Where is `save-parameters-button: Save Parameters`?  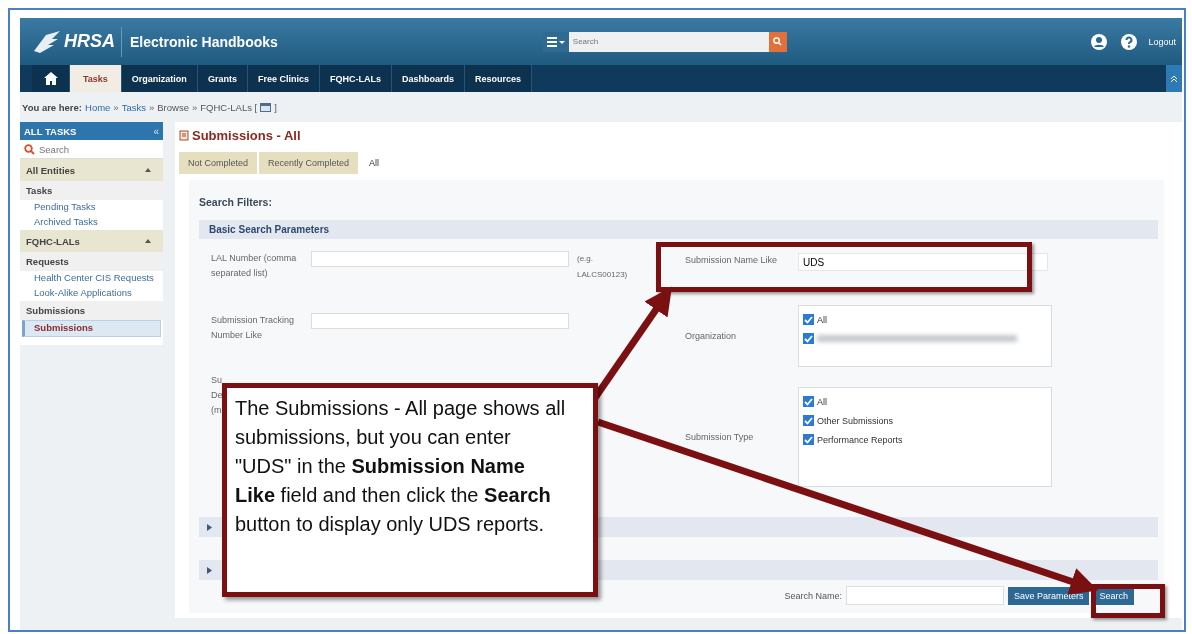 save-parameters-button: Save Parameters is located at coordinates (1048, 595).